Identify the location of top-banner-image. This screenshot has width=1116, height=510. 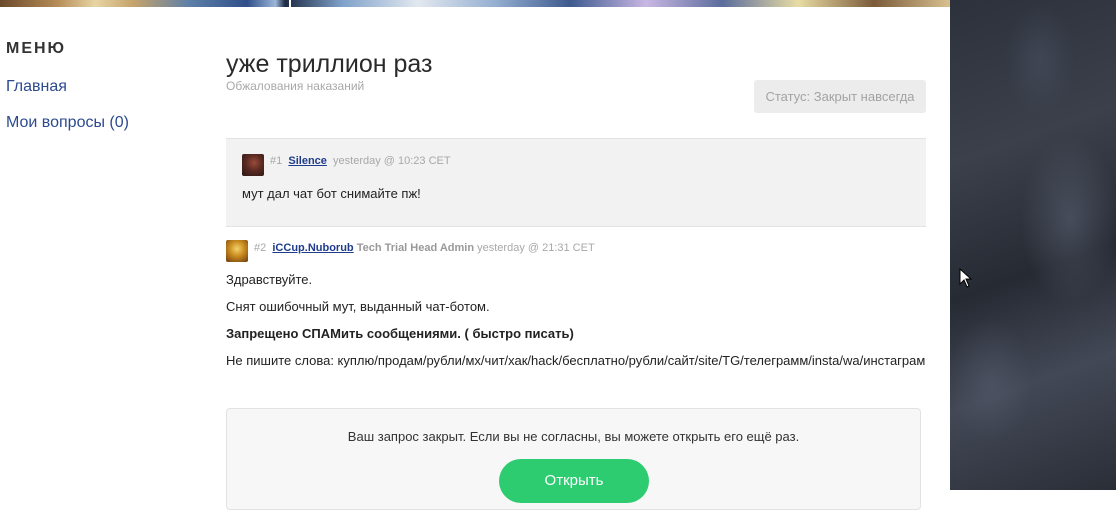
(475, 3).